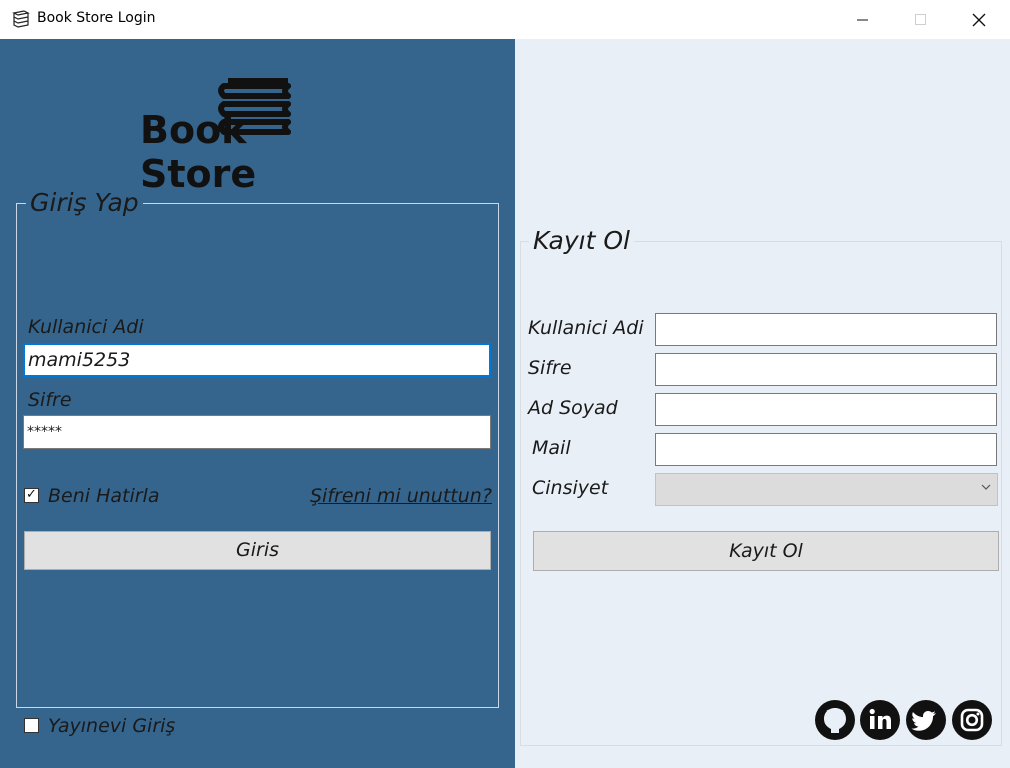 The image size is (1010, 768). Describe the element at coordinates (986, 487) in the screenshot. I see `chevron-down-icon` at that location.